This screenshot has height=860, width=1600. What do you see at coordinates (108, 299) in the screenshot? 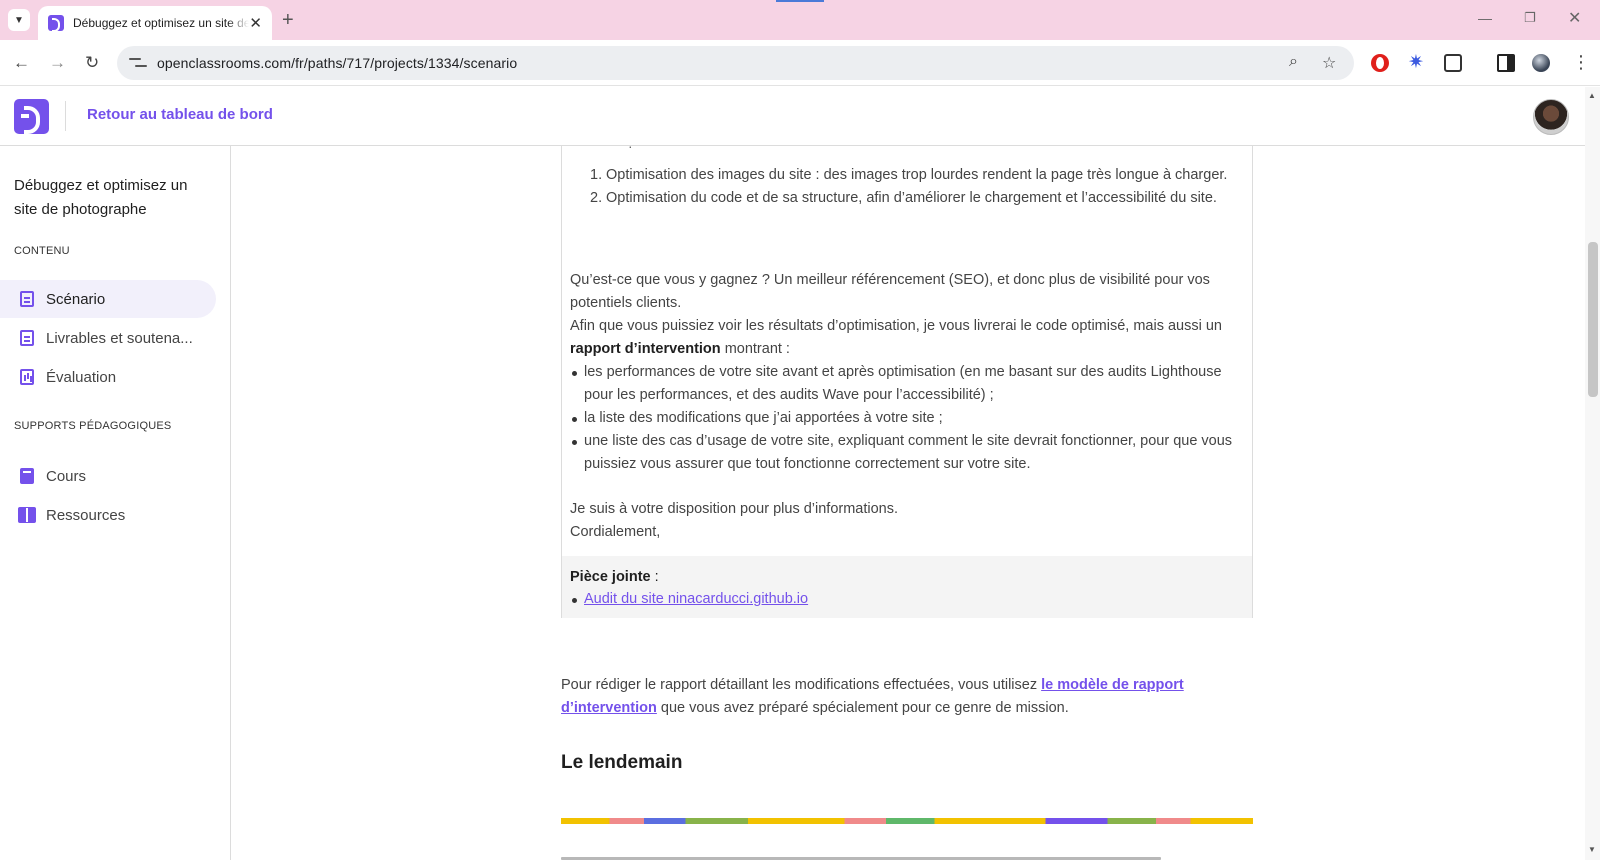
I see `sidebar-item-scenario: Scénario` at bounding box center [108, 299].